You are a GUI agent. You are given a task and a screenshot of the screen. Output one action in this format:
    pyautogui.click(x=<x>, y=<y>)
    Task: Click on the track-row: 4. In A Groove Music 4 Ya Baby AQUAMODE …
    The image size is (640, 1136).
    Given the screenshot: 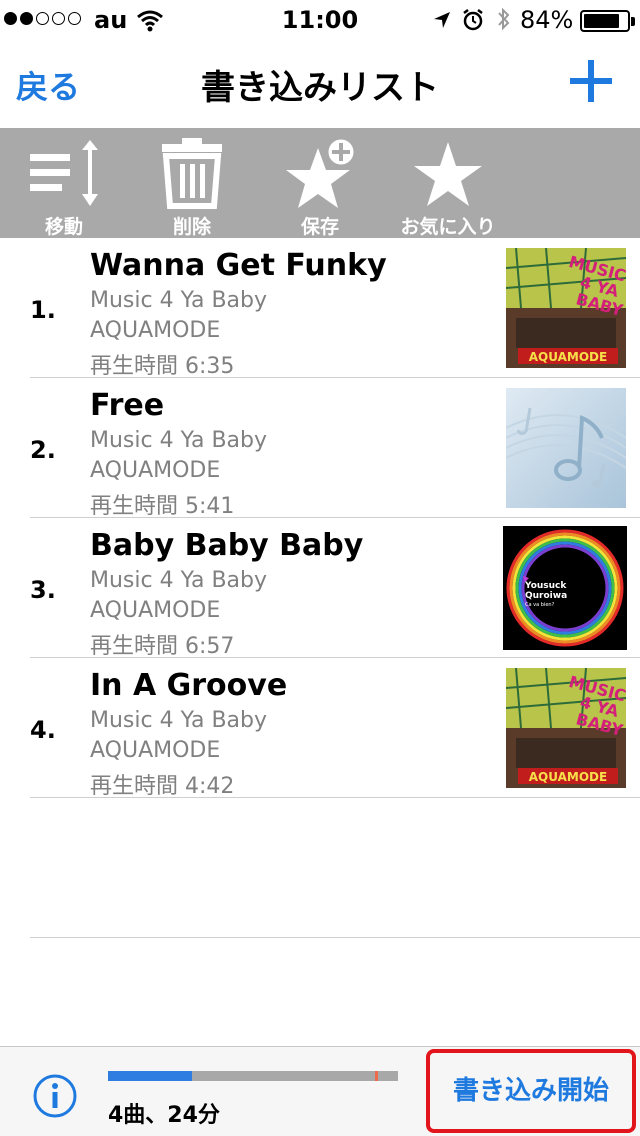 What is the action you would take?
    pyautogui.click(x=320, y=728)
    